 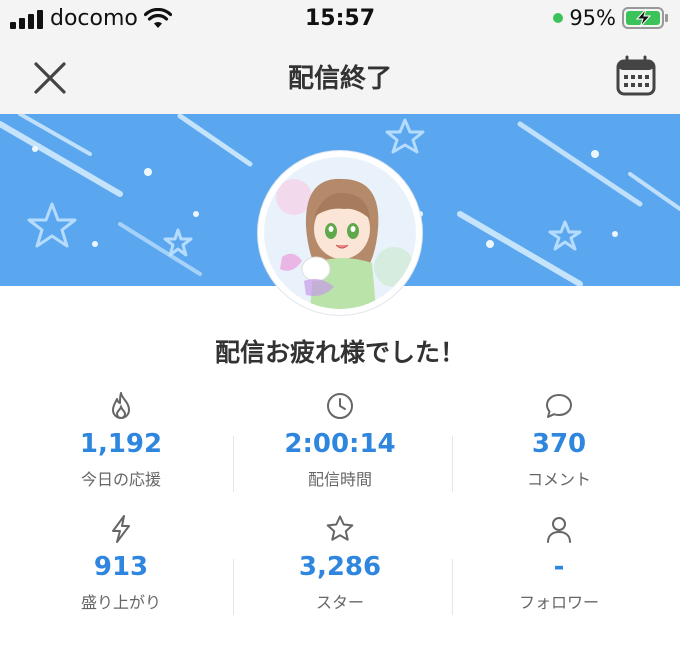 I want to click on status-bar: docomo 15:57 95%, so click(x=340, y=19).